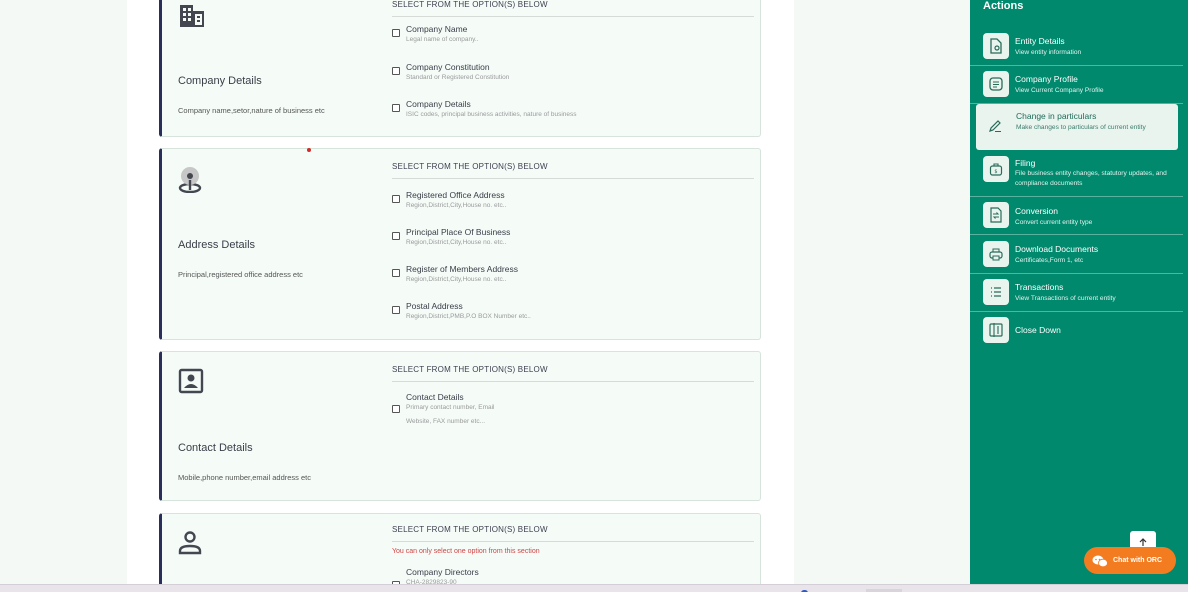  What do you see at coordinates (455, 195) in the screenshot?
I see `option-label: Registered Office Address` at bounding box center [455, 195].